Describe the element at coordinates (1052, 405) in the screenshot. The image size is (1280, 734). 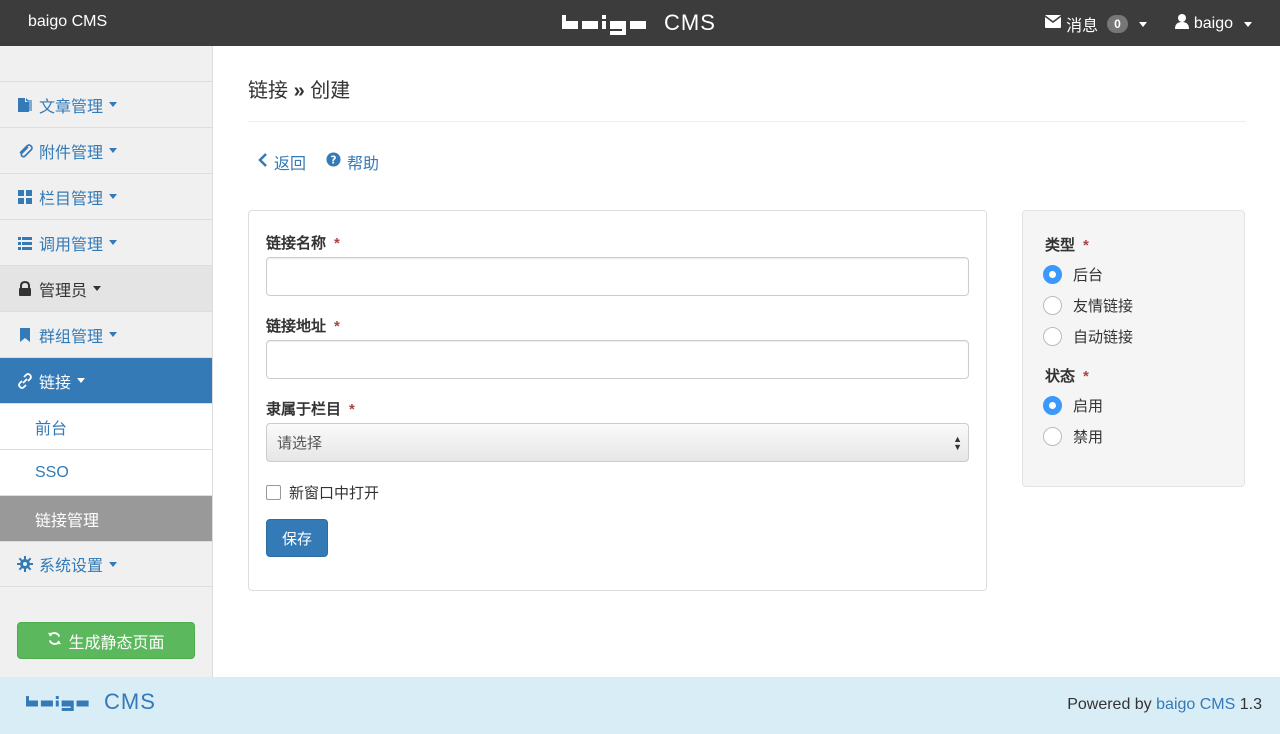
I see `status-radio-enabled` at that location.